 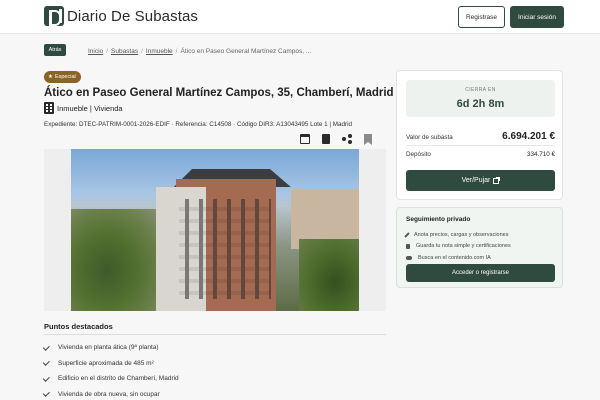 I want to click on register-button: Registrase, so click(x=481, y=17).